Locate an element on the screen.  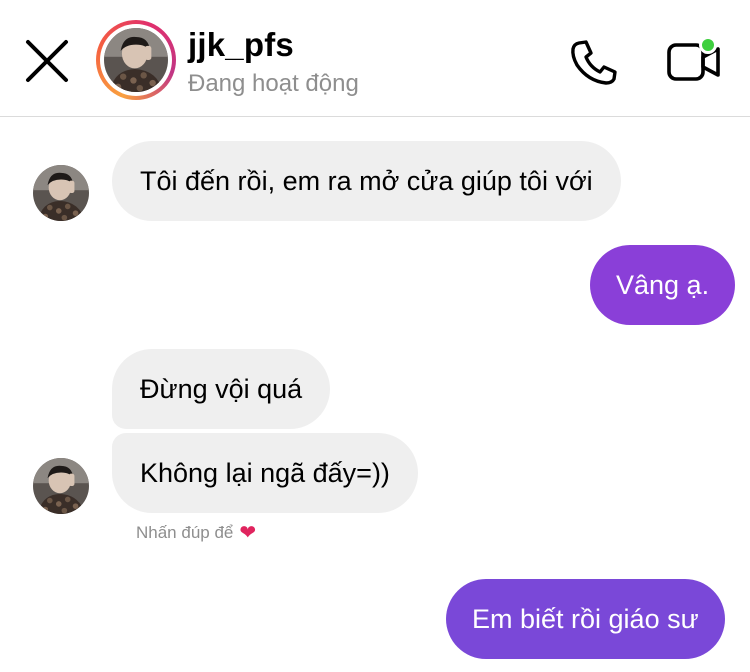
profile-avatar is located at coordinates (136, 60).